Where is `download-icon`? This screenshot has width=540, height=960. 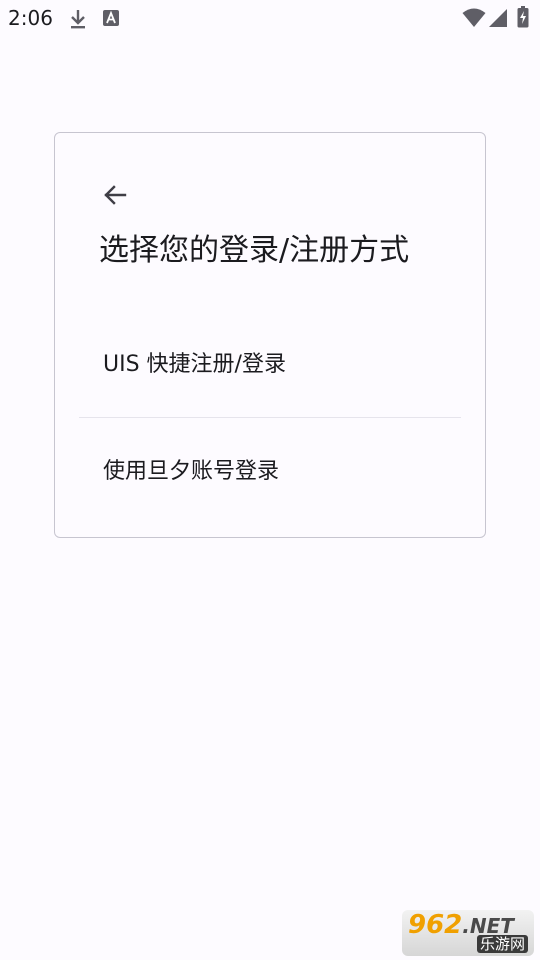 download-icon is located at coordinates (78, 19).